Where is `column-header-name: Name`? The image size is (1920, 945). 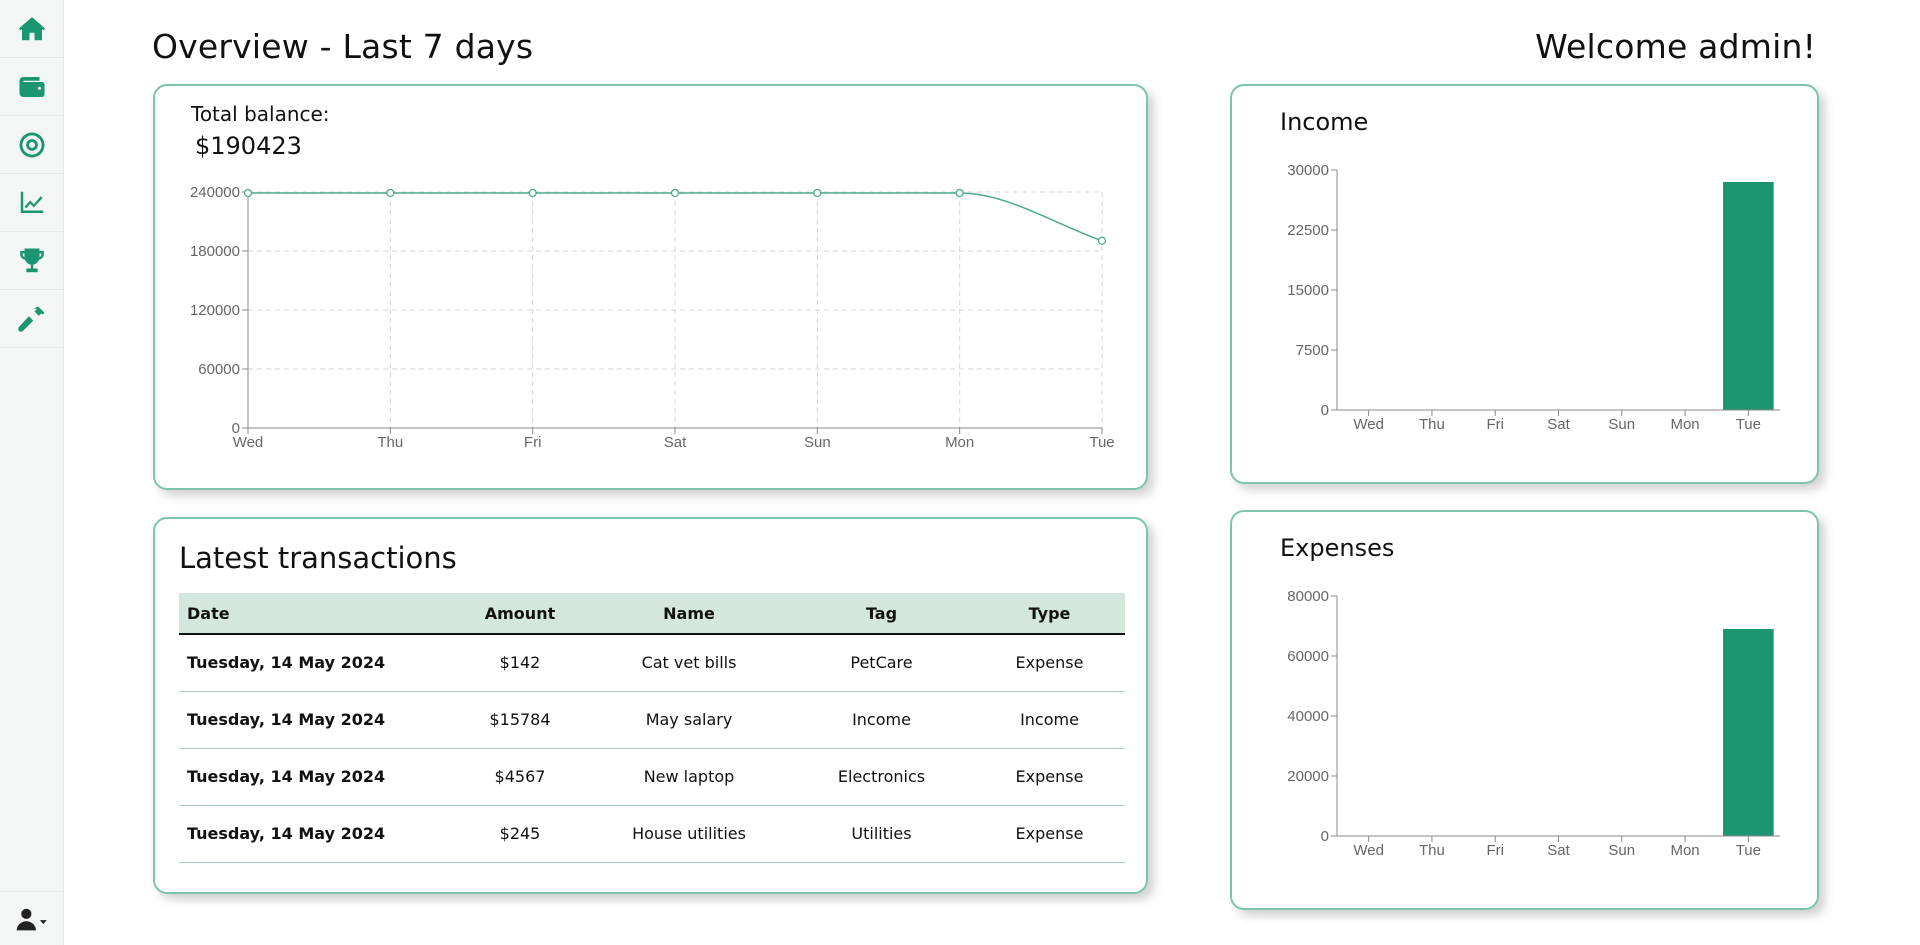
column-header-name: Name is located at coordinates (689, 614).